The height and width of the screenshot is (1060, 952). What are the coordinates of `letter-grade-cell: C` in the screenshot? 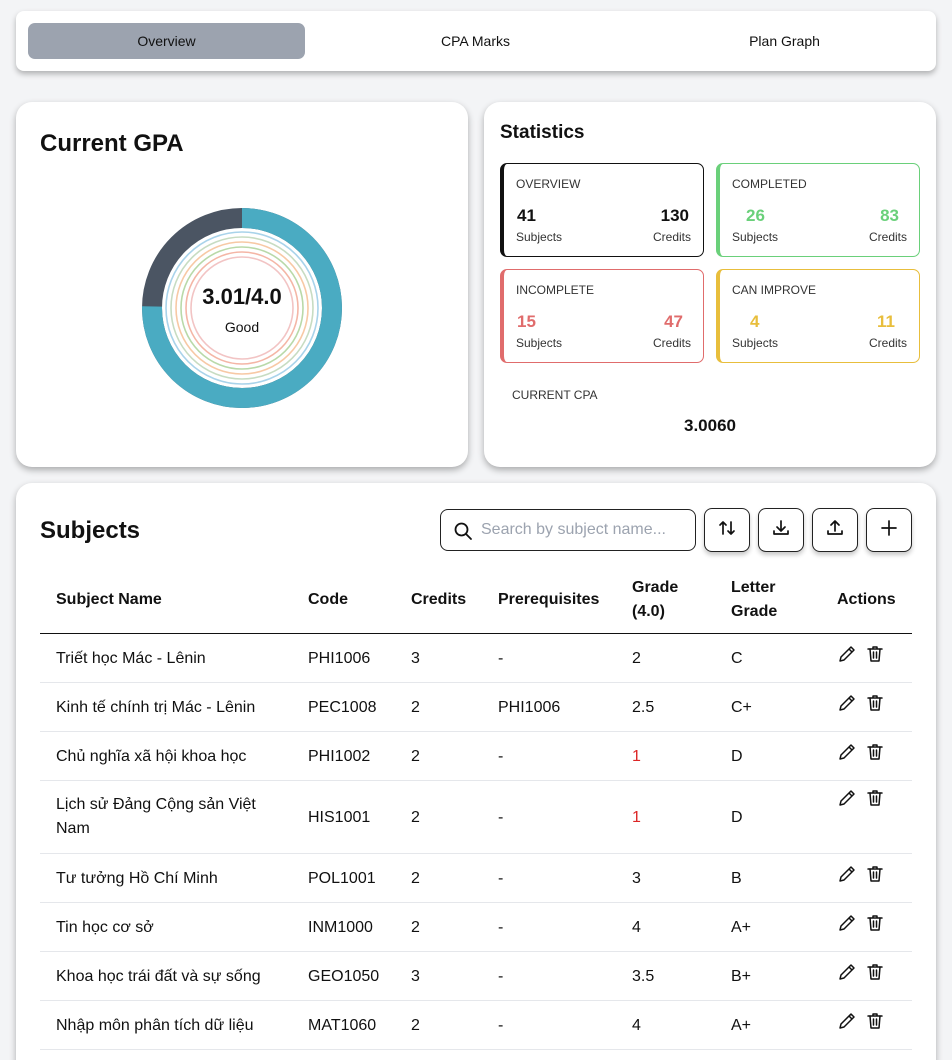 It's located at (737, 658).